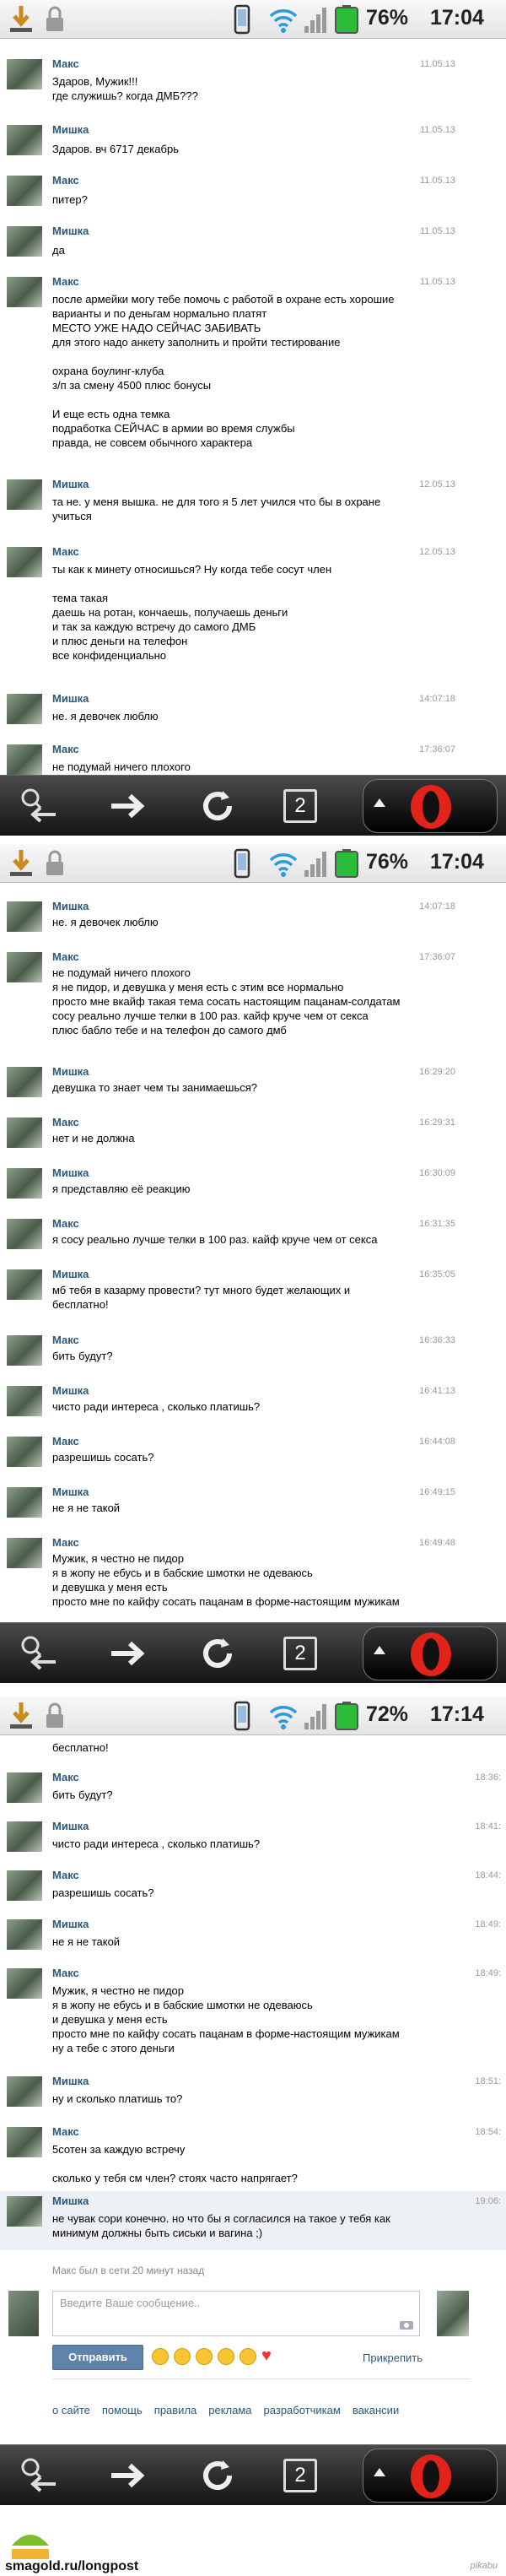 This screenshot has height=2576, width=506. What do you see at coordinates (284, 21) in the screenshot?
I see `wifi-icon` at bounding box center [284, 21].